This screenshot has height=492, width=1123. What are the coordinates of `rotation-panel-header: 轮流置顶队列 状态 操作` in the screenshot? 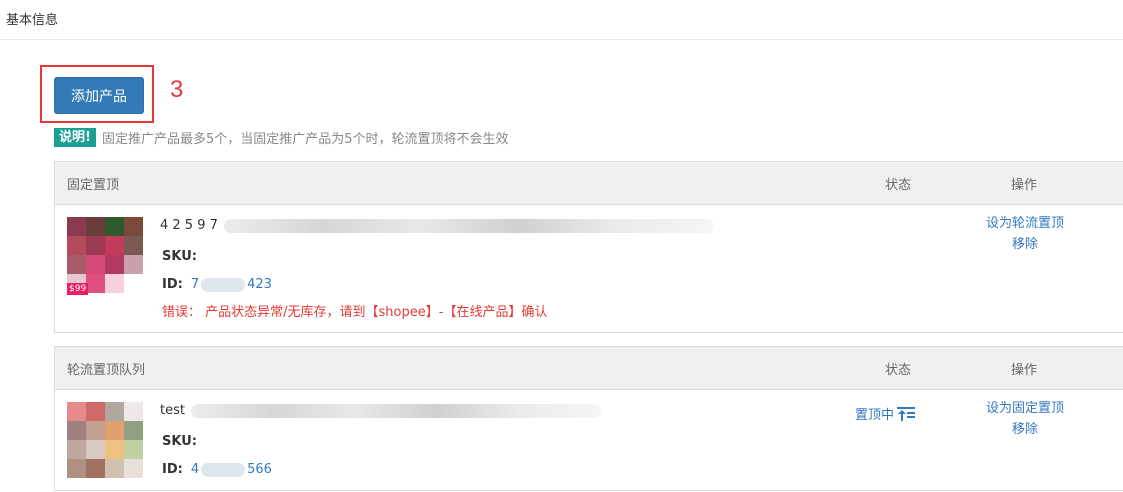 It's located at (589, 368).